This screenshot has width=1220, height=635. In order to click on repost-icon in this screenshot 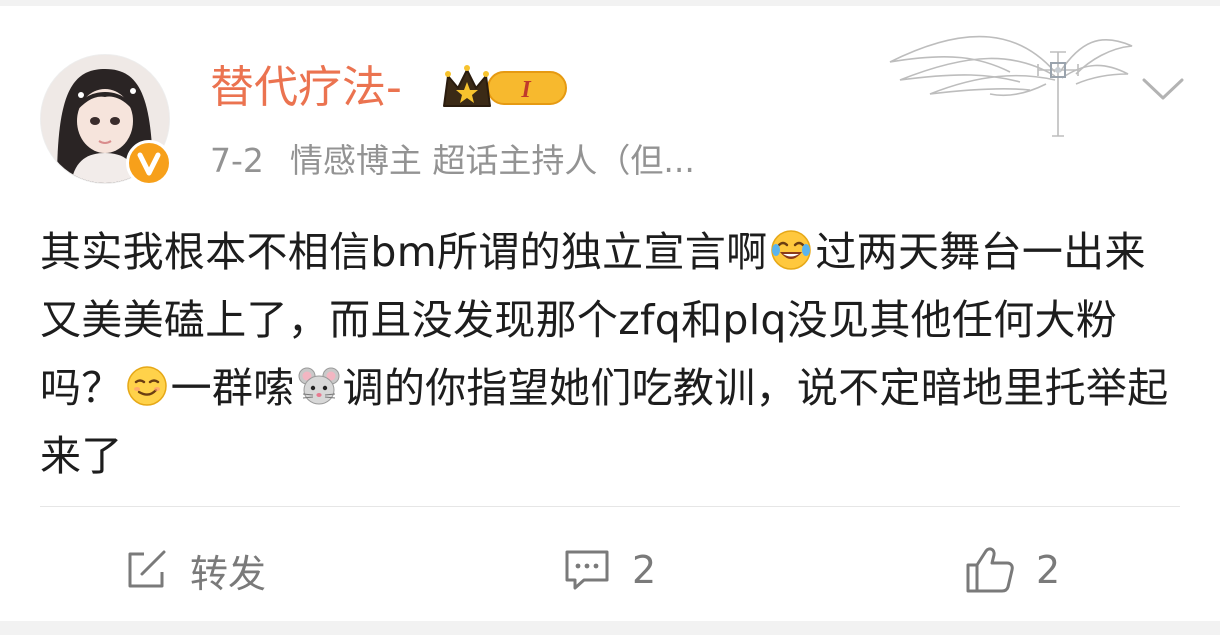, I will do `click(146, 570)`.